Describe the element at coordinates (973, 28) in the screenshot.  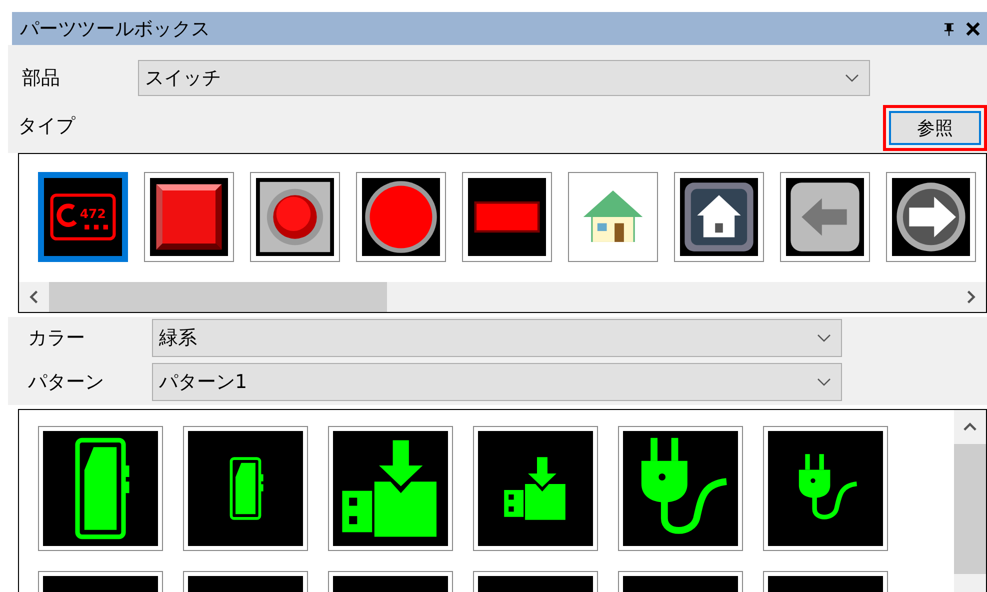
I see `close-icon` at that location.